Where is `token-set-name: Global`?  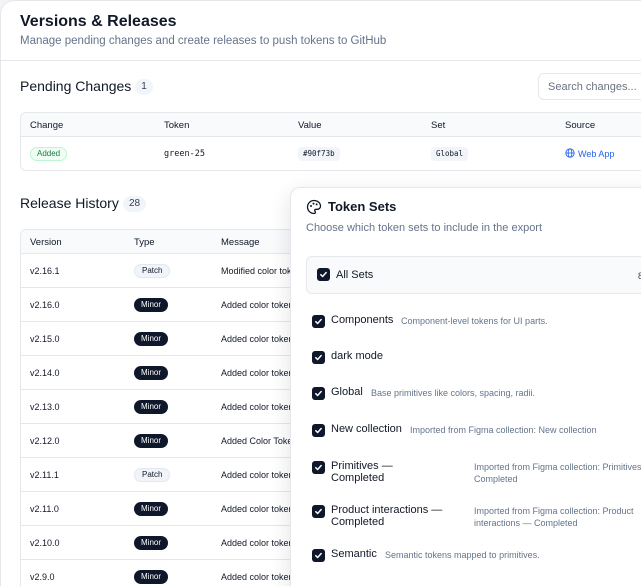 token-set-name: Global is located at coordinates (347, 392).